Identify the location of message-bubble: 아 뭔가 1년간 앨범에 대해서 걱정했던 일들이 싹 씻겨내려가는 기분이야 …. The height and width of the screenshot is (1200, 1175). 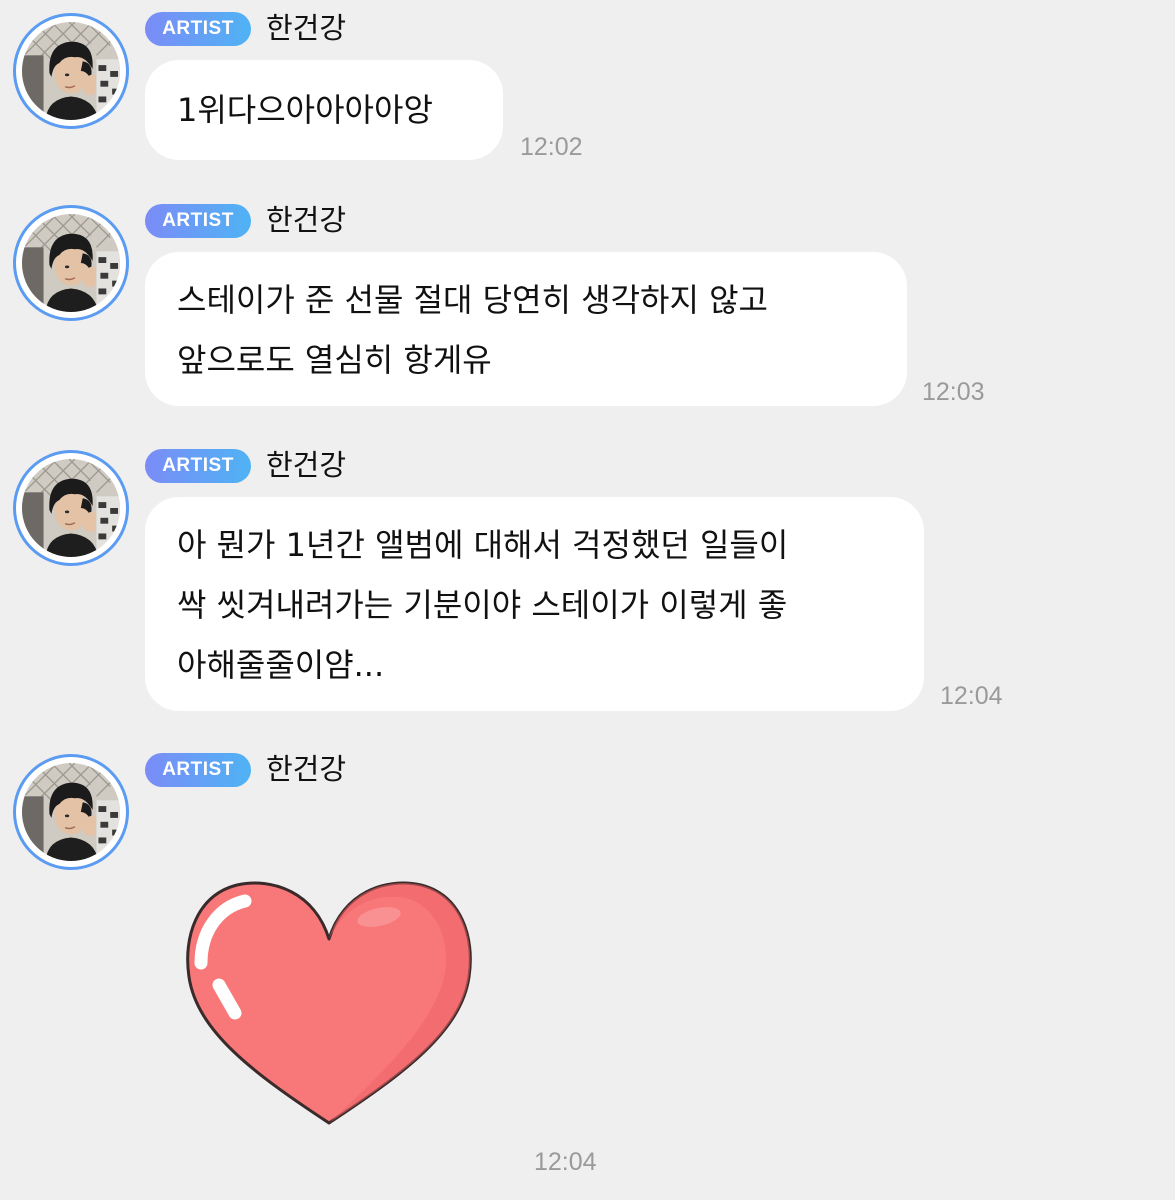
(534, 604).